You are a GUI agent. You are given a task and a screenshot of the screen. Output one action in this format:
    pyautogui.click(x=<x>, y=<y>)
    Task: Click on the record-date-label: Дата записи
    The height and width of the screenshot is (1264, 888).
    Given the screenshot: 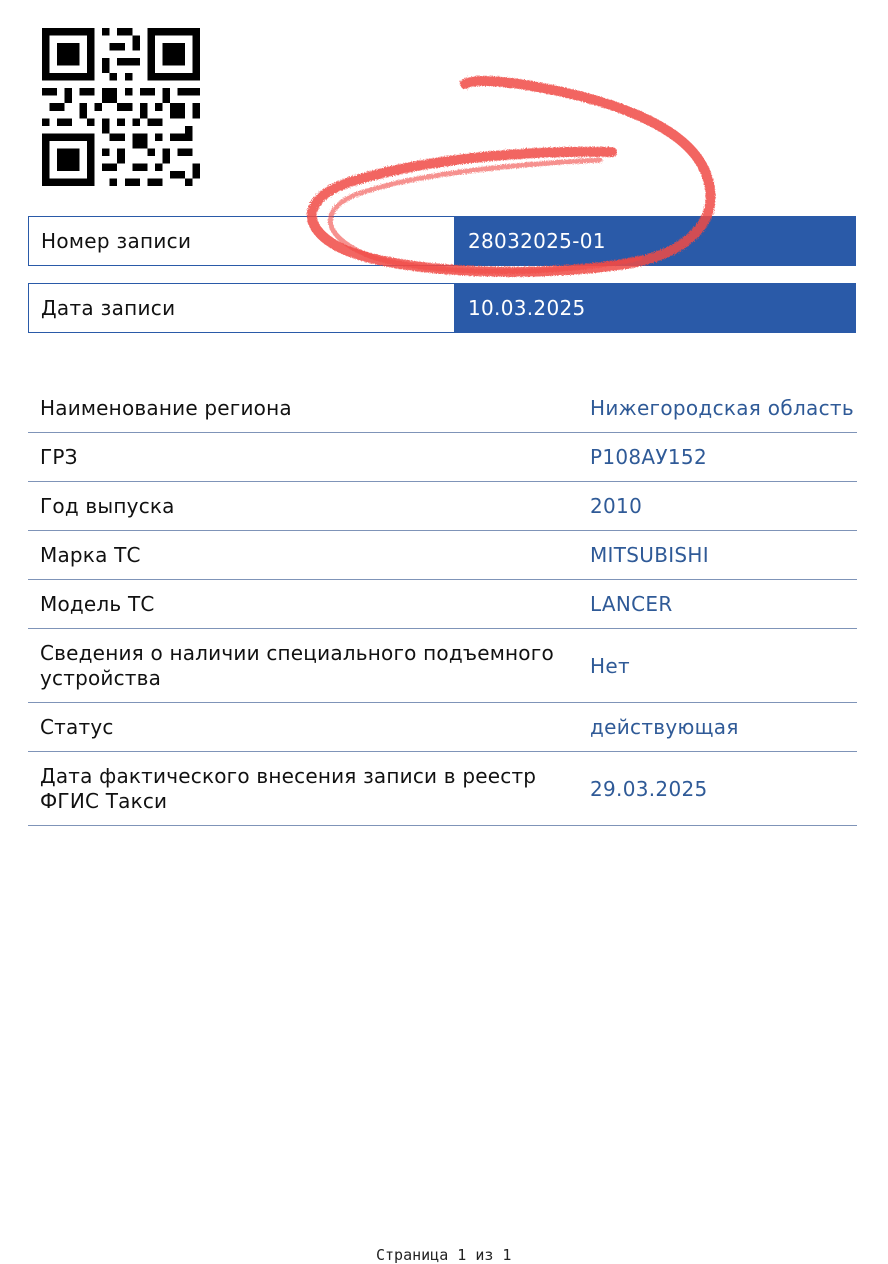 What is the action you would take?
    pyautogui.click(x=108, y=308)
    